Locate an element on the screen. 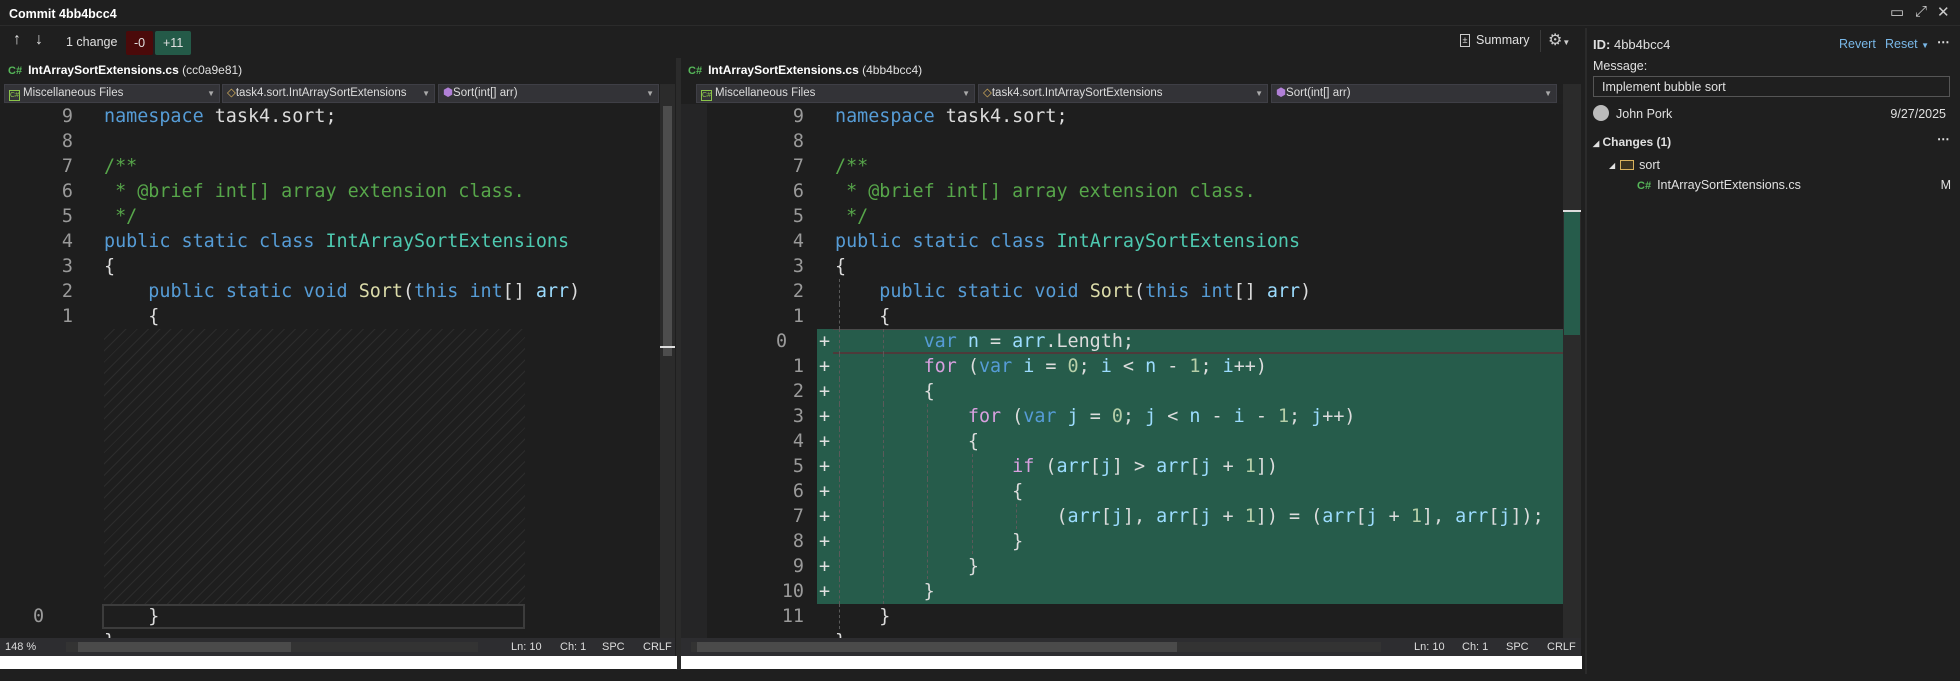 The image size is (1960, 681). dropdown-value: Miscellaneous Files is located at coordinates (765, 93).